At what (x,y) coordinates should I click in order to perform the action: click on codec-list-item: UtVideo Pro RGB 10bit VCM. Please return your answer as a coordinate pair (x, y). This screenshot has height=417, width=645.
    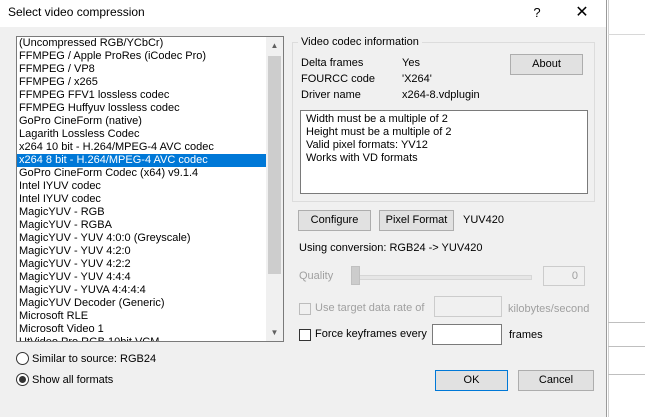
    Looking at the image, I should click on (142, 338).